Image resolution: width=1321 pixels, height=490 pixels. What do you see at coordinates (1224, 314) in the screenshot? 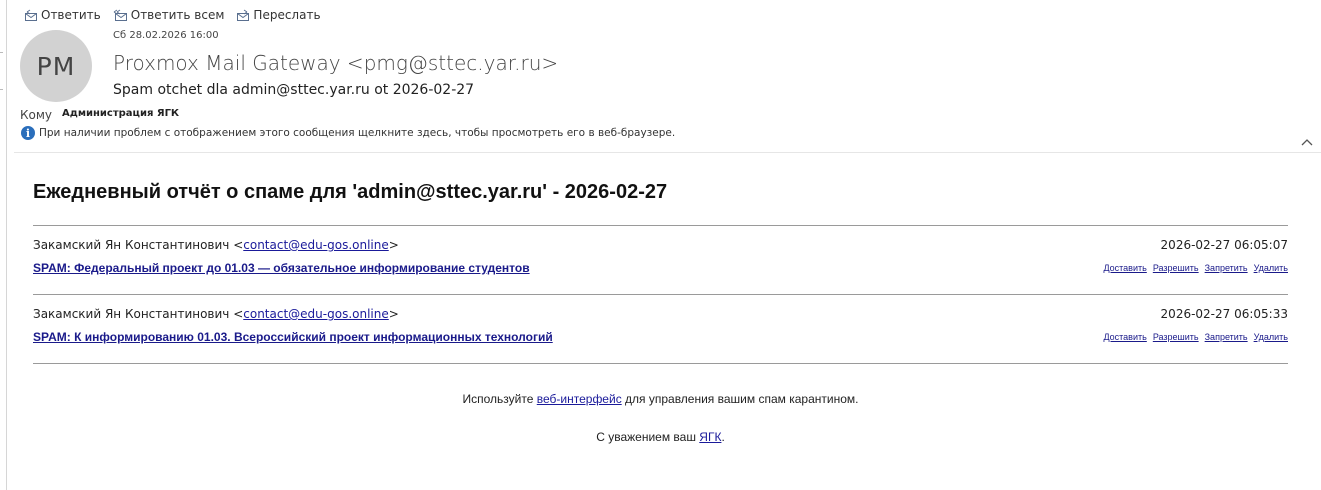
I see `spam-date: 2026-02-27 06:05:33` at bounding box center [1224, 314].